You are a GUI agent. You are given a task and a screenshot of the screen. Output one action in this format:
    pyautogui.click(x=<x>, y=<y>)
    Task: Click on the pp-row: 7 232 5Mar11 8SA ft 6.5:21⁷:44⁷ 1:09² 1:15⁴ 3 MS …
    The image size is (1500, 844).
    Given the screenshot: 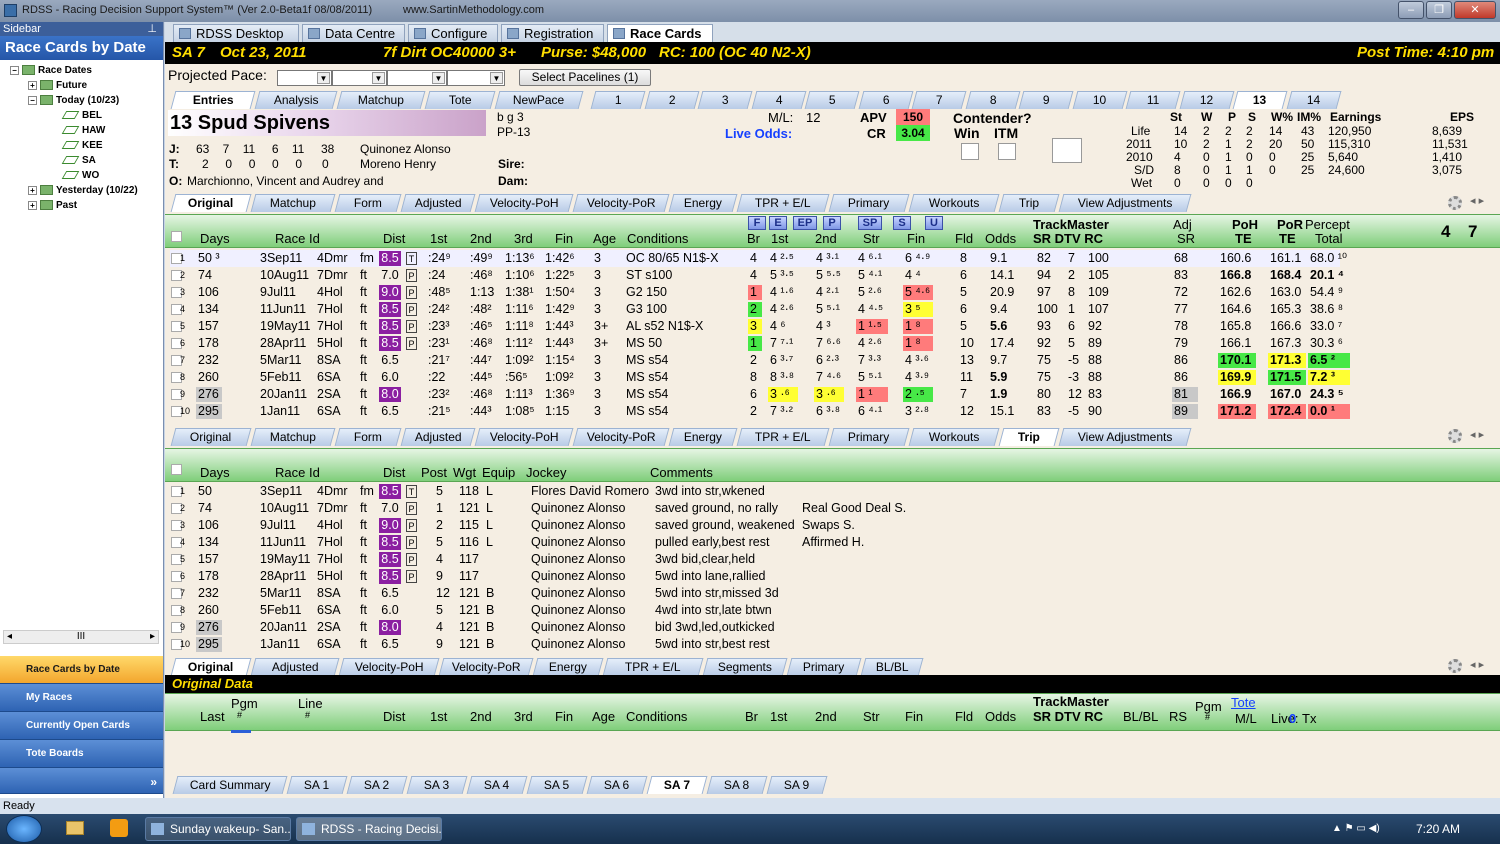 What is the action you would take?
    pyautogui.click(x=760, y=360)
    